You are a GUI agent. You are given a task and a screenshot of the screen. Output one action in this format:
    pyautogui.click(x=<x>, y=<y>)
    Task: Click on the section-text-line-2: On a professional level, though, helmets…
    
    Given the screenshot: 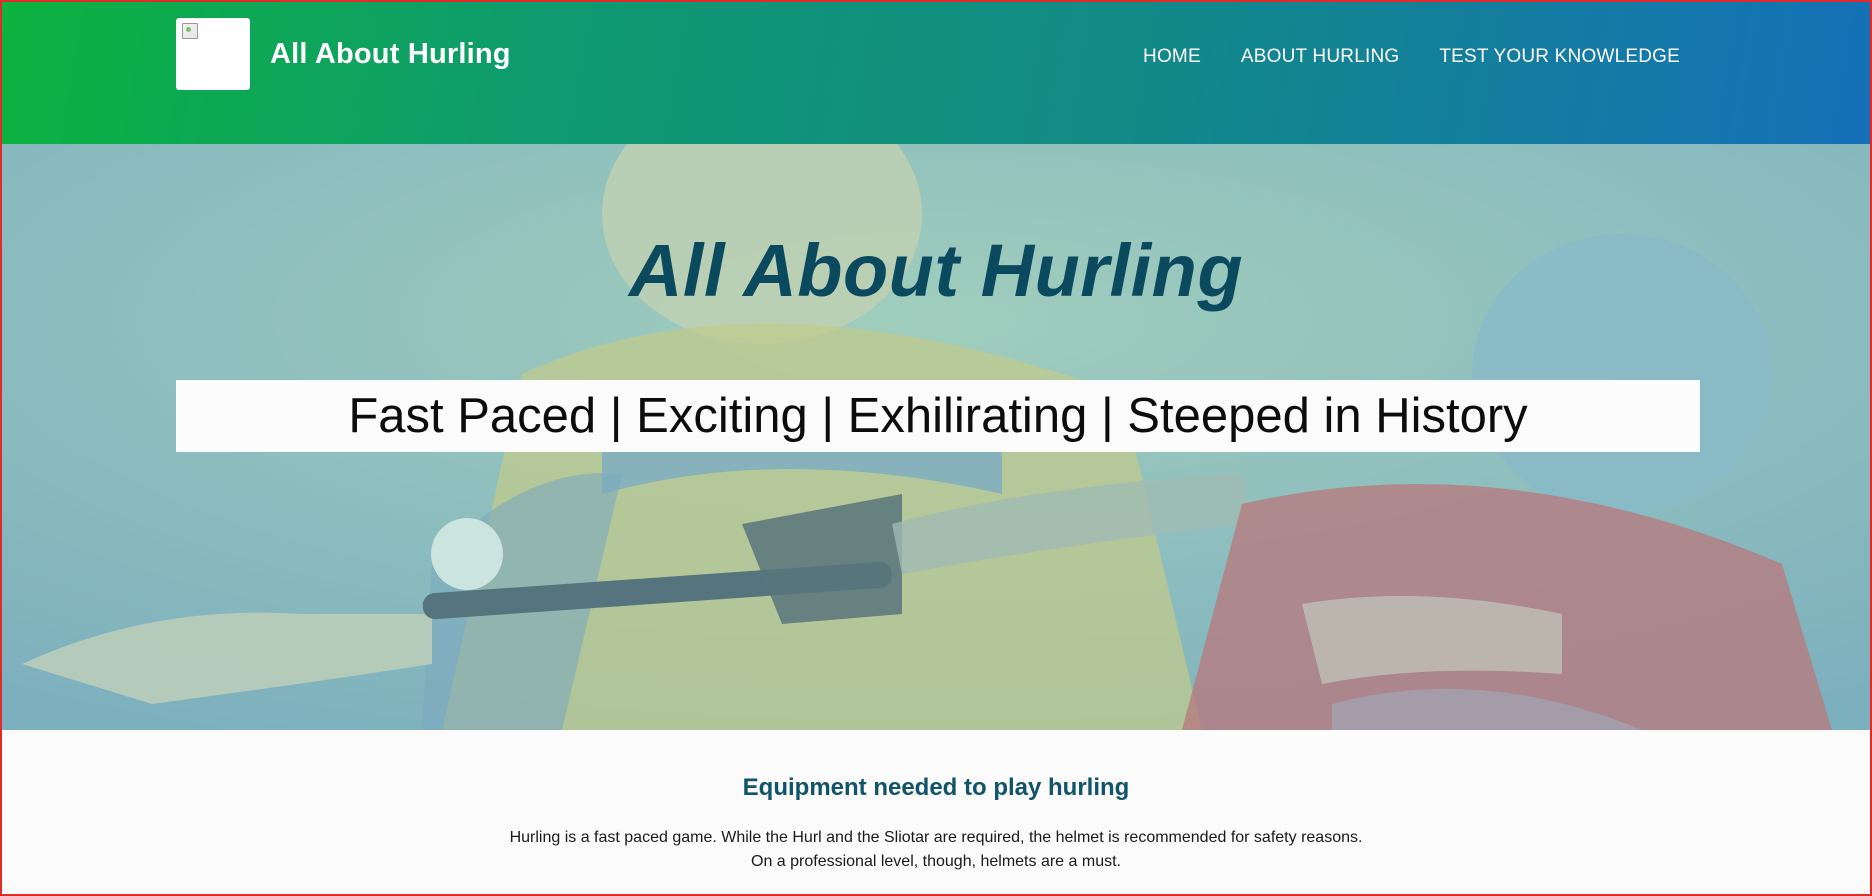 What is the action you would take?
    pyautogui.click(x=936, y=861)
    